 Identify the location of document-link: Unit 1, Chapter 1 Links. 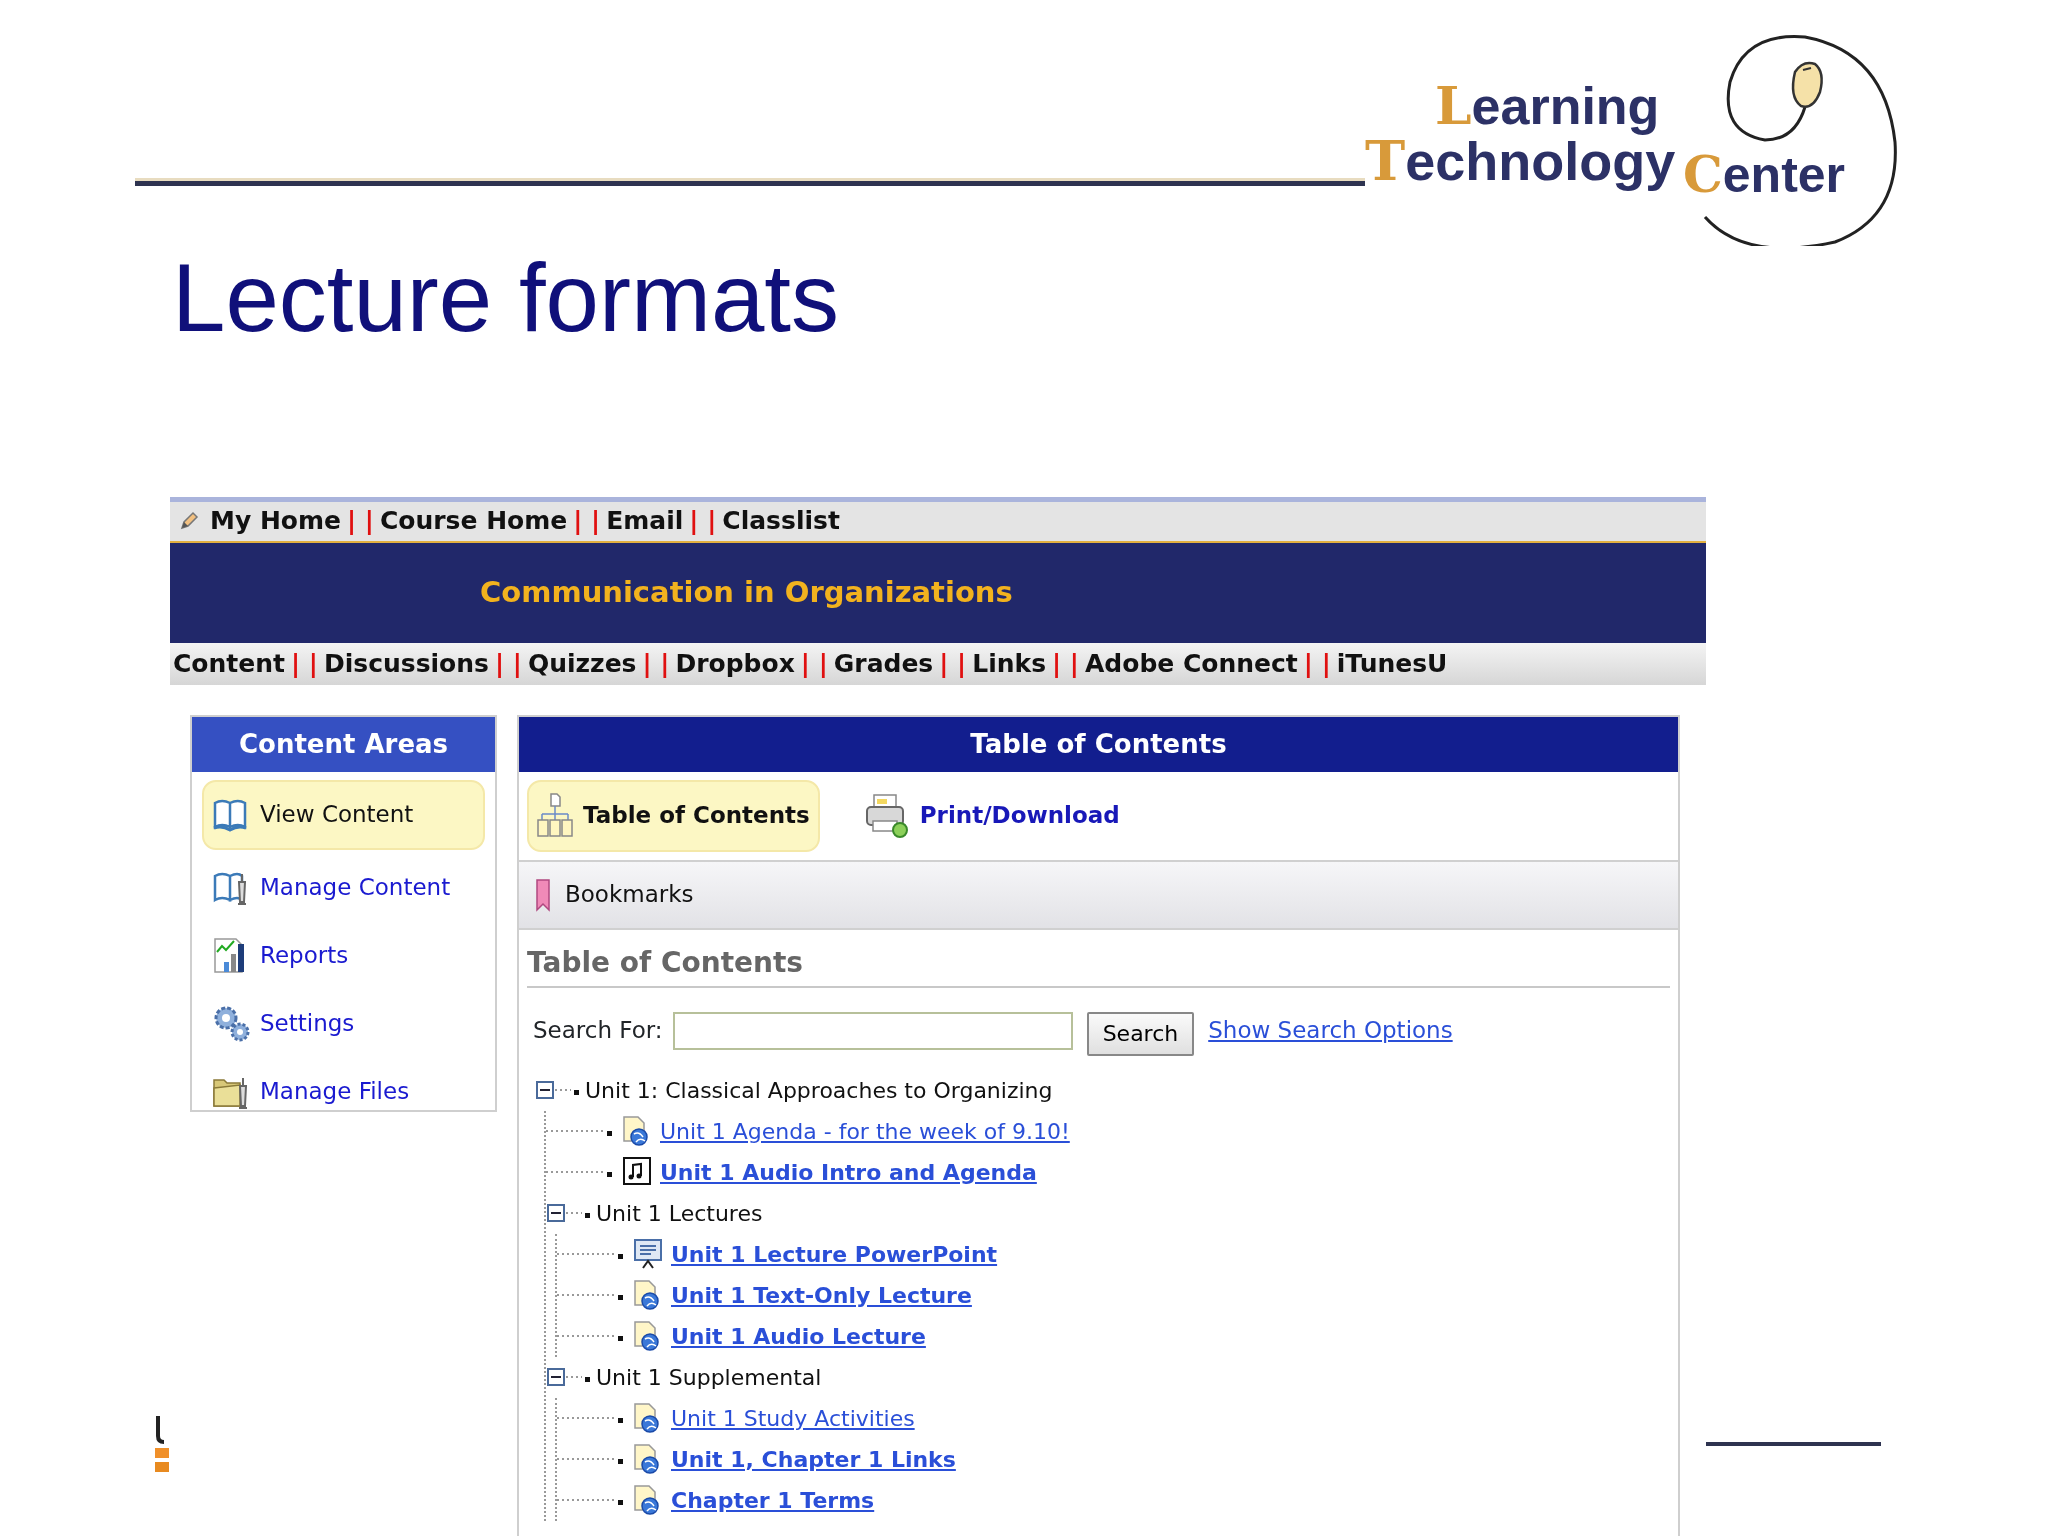
(813, 1459).